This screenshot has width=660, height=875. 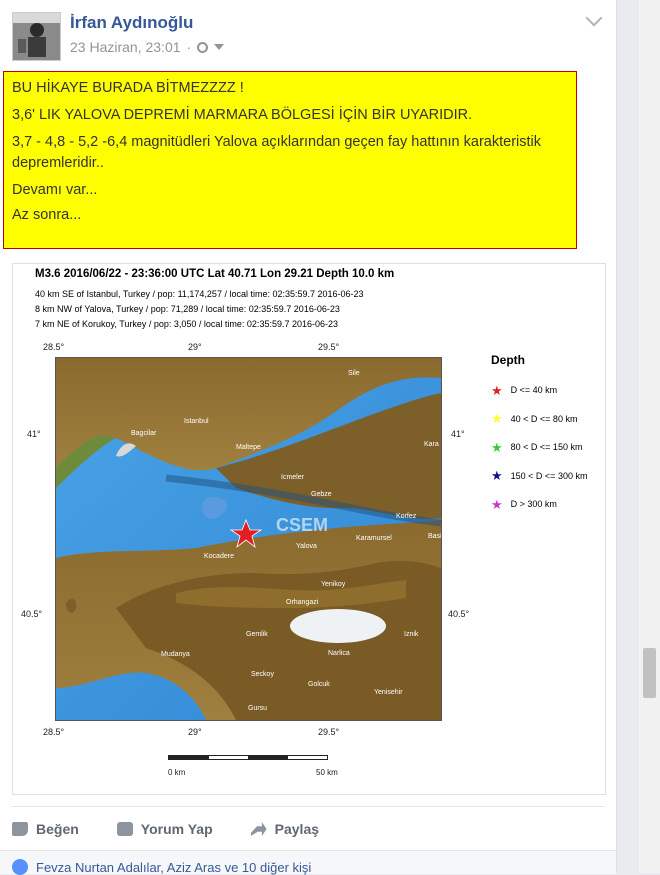 I want to click on legend-item: ★ 150 < D <= 300 km, so click(x=539, y=476).